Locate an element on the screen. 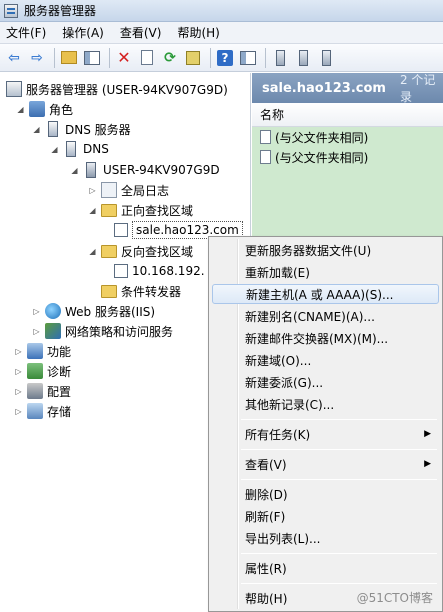  zone-icon is located at coordinates (121, 230).